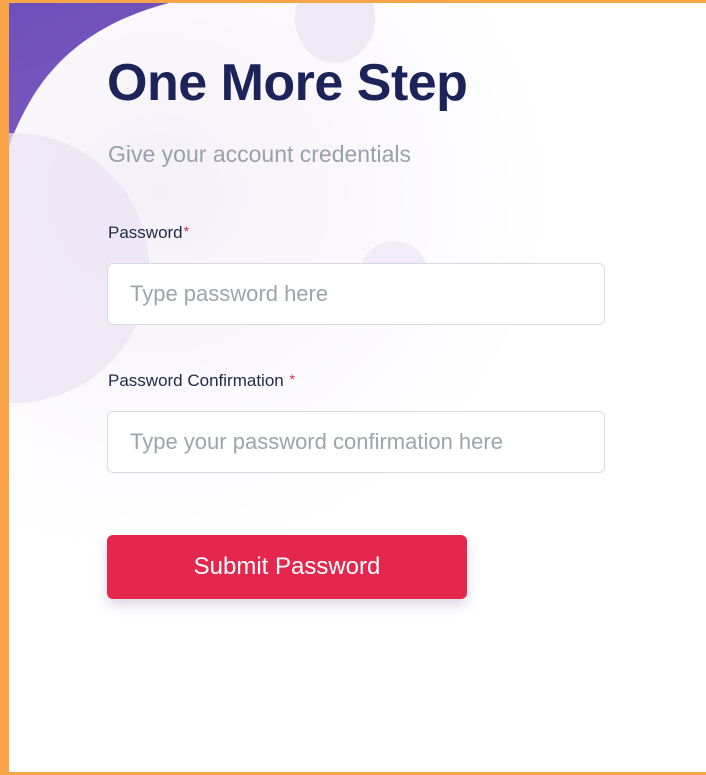  I want to click on page-subtitle: Give your account credentials, so click(259, 154).